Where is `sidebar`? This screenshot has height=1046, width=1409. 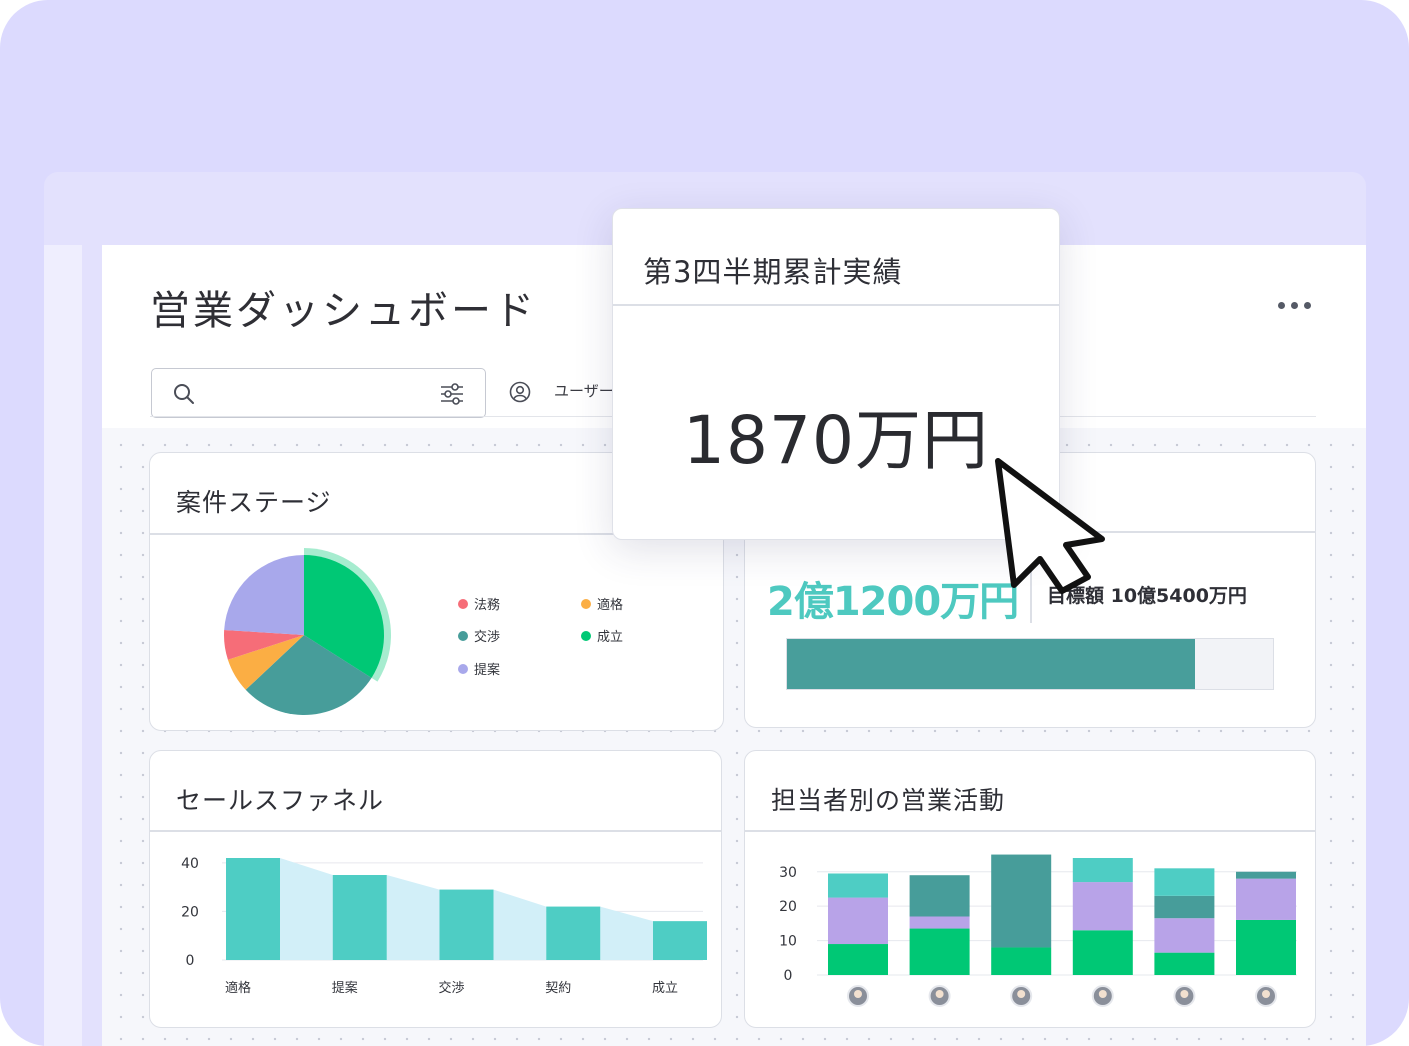 sidebar is located at coordinates (63, 645).